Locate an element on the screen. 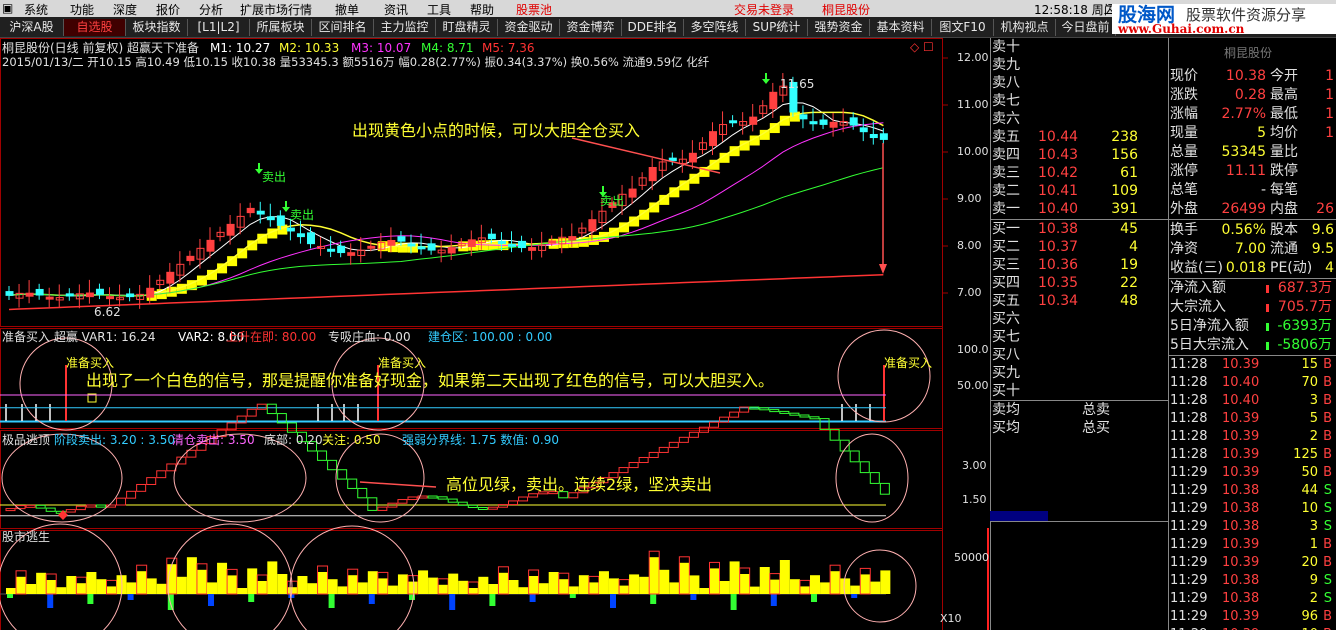  sell-level-label: 卖四 is located at coordinates (1006, 155).